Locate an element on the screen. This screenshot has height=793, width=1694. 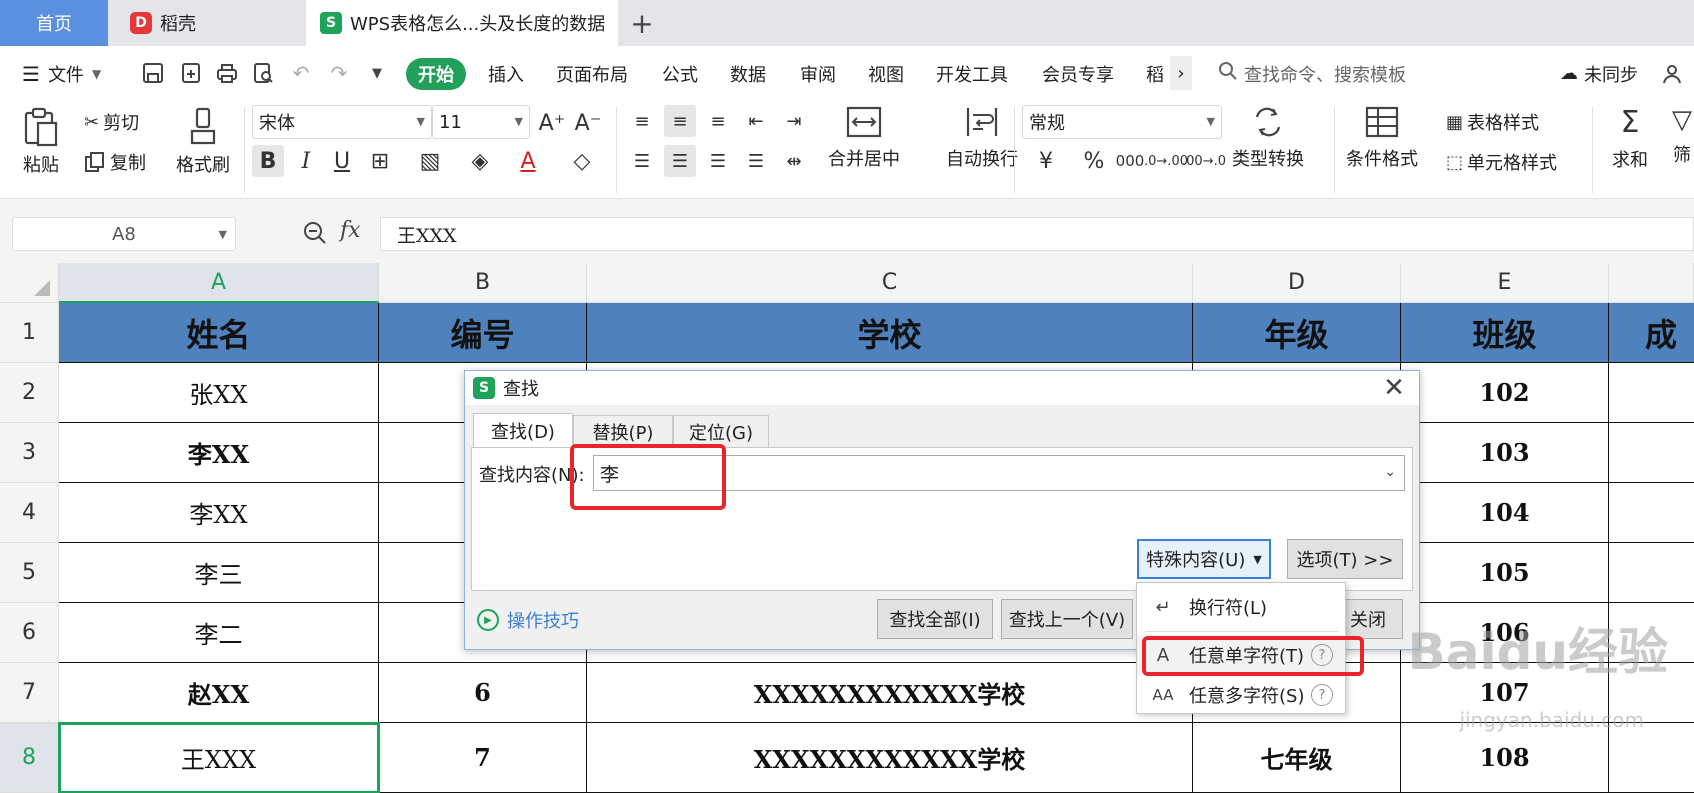
formula-input: 王XXX is located at coordinates (1037, 234).